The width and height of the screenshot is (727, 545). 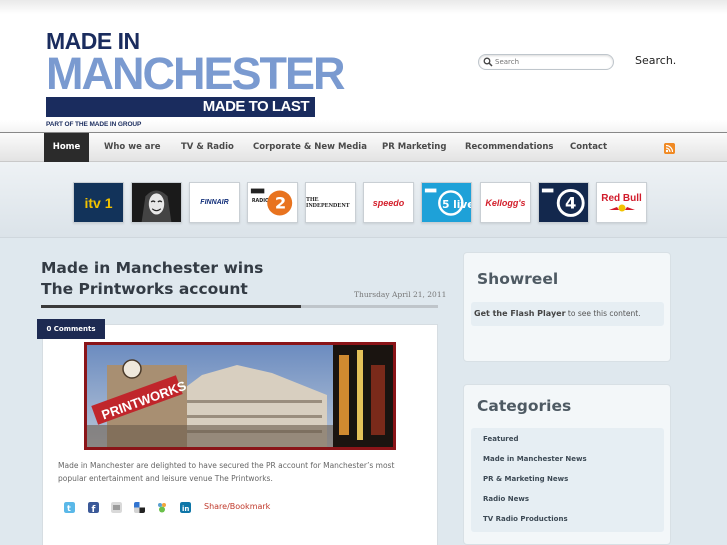 I want to click on nav-item-tv-radio: TV & Radio, so click(x=207, y=147).